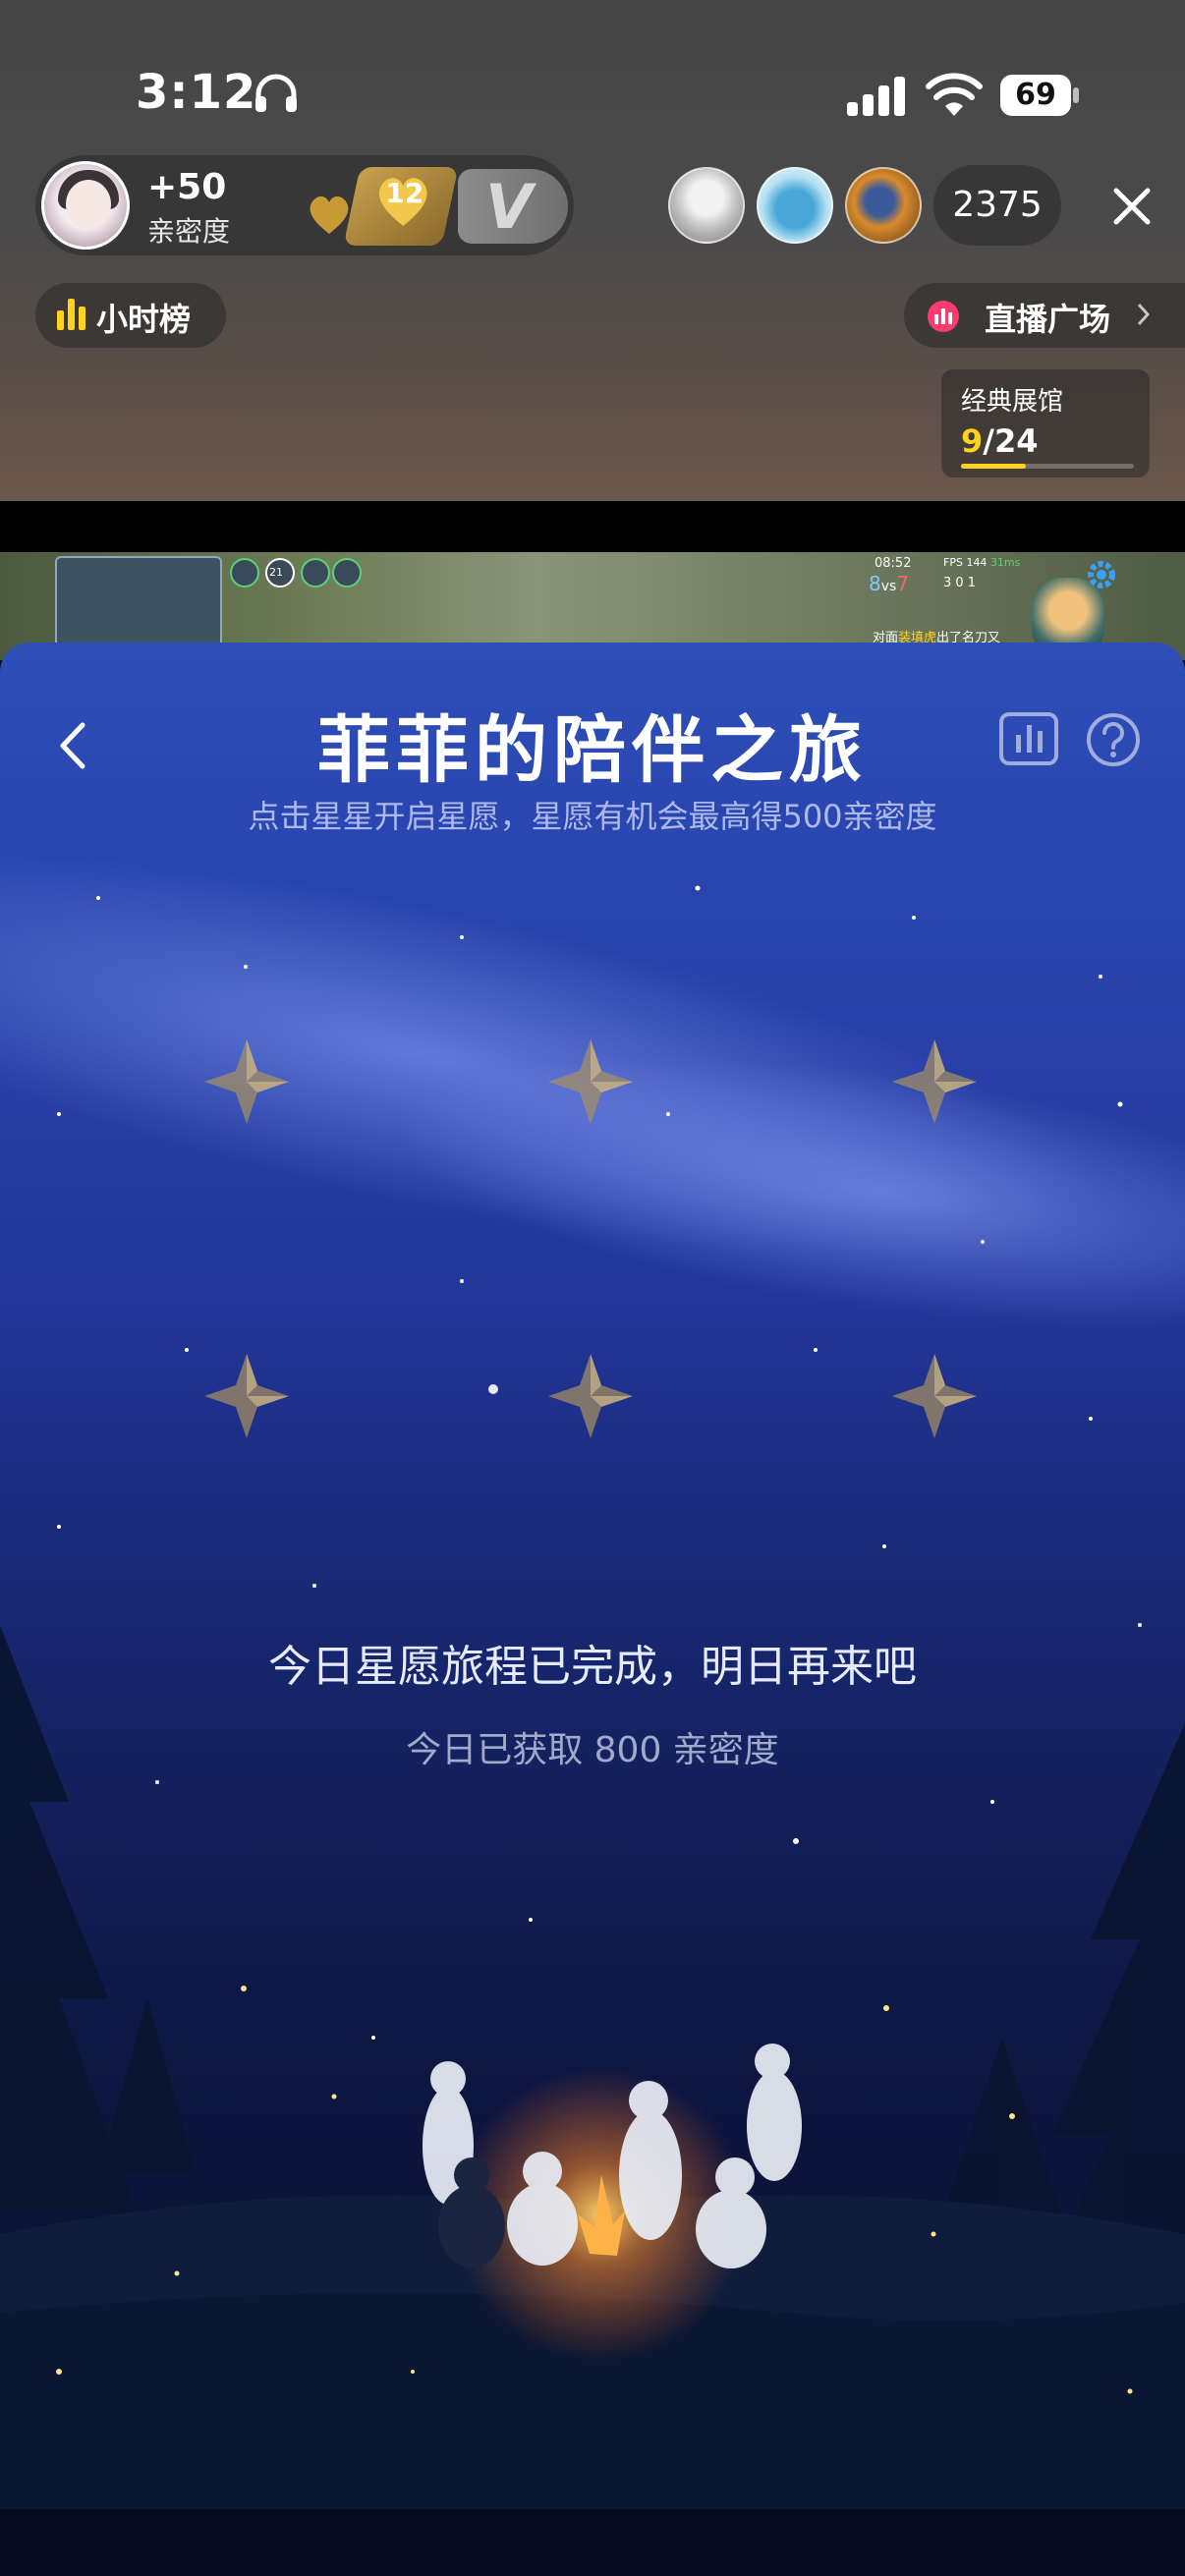 Image resolution: width=1185 pixels, height=2576 pixels. Describe the element at coordinates (85, 205) in the screenshot. I see `anchor-avatar` at that location.